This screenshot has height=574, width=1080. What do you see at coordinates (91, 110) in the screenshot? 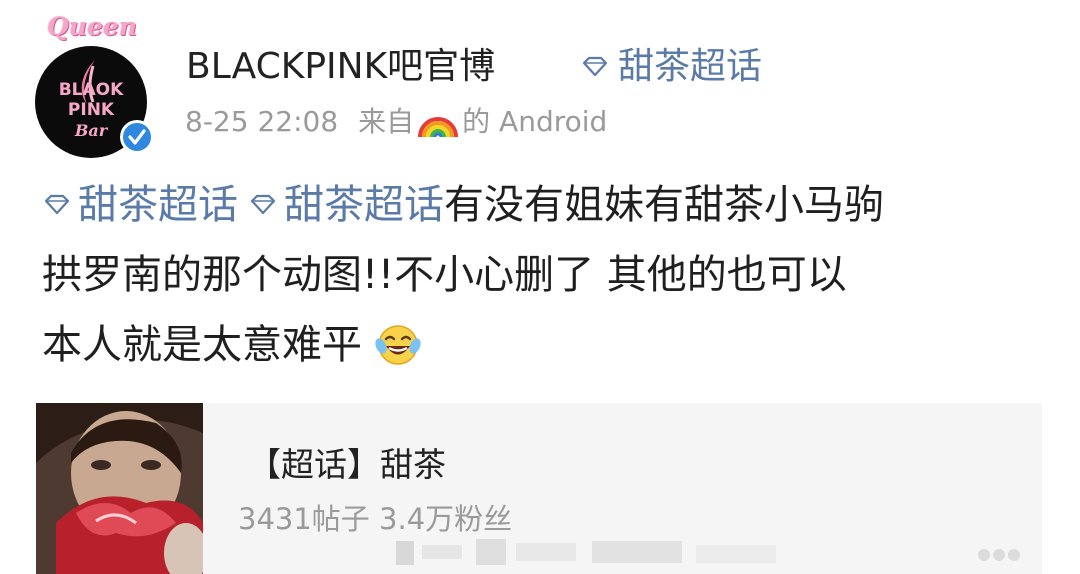
I see `avatar-logo-line-2: PINK` at bounding box center [91, 110].